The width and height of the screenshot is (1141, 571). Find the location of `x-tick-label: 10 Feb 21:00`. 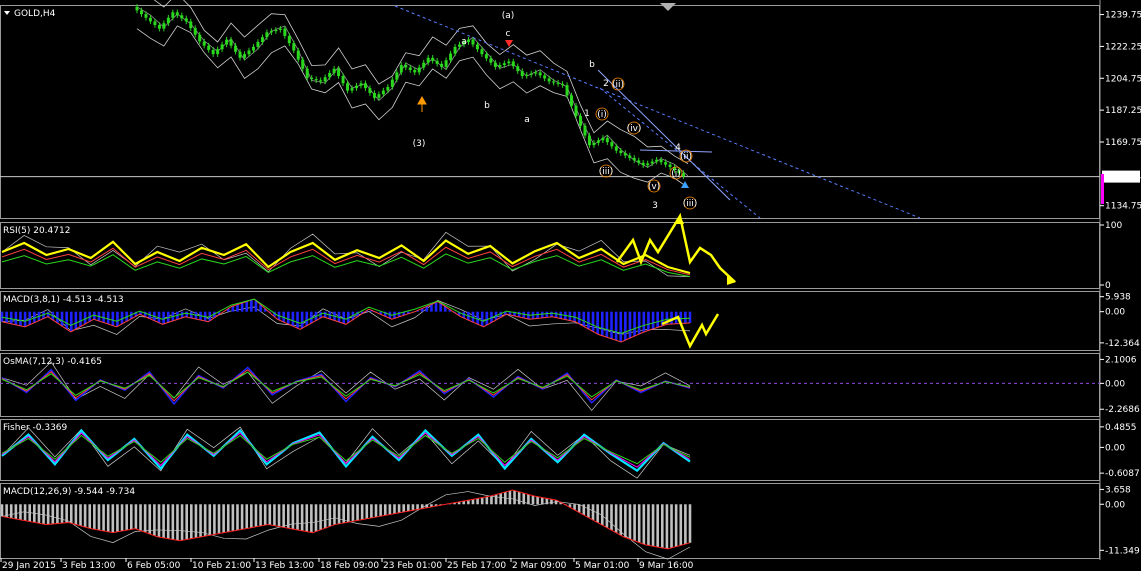

x-tick-label: 10 Feb 21:00 is located at coordinates (221, 566).